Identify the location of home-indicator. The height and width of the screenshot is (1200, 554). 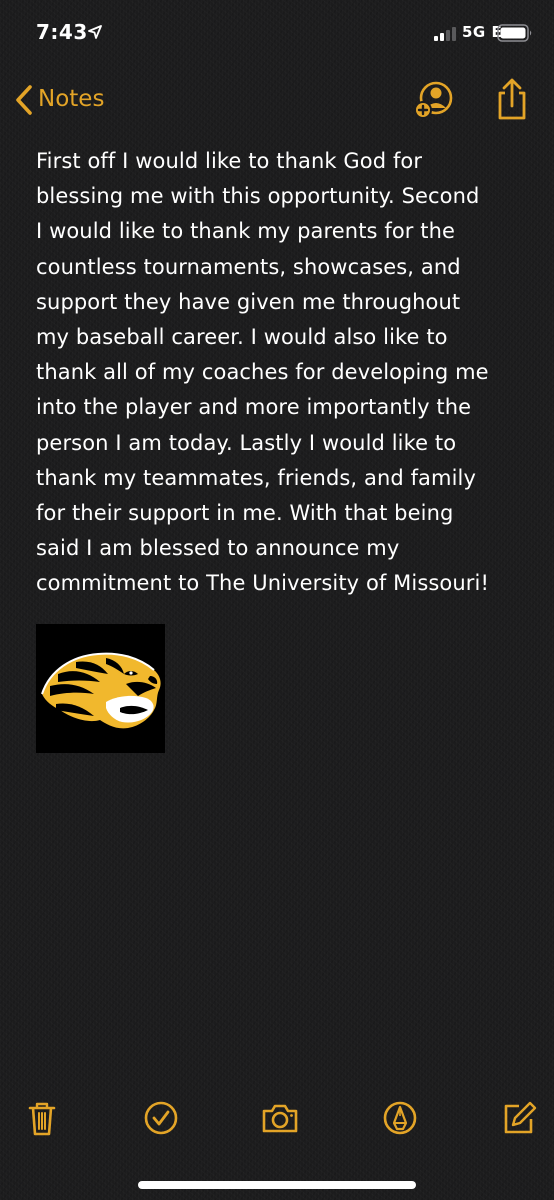
(277, 1185).